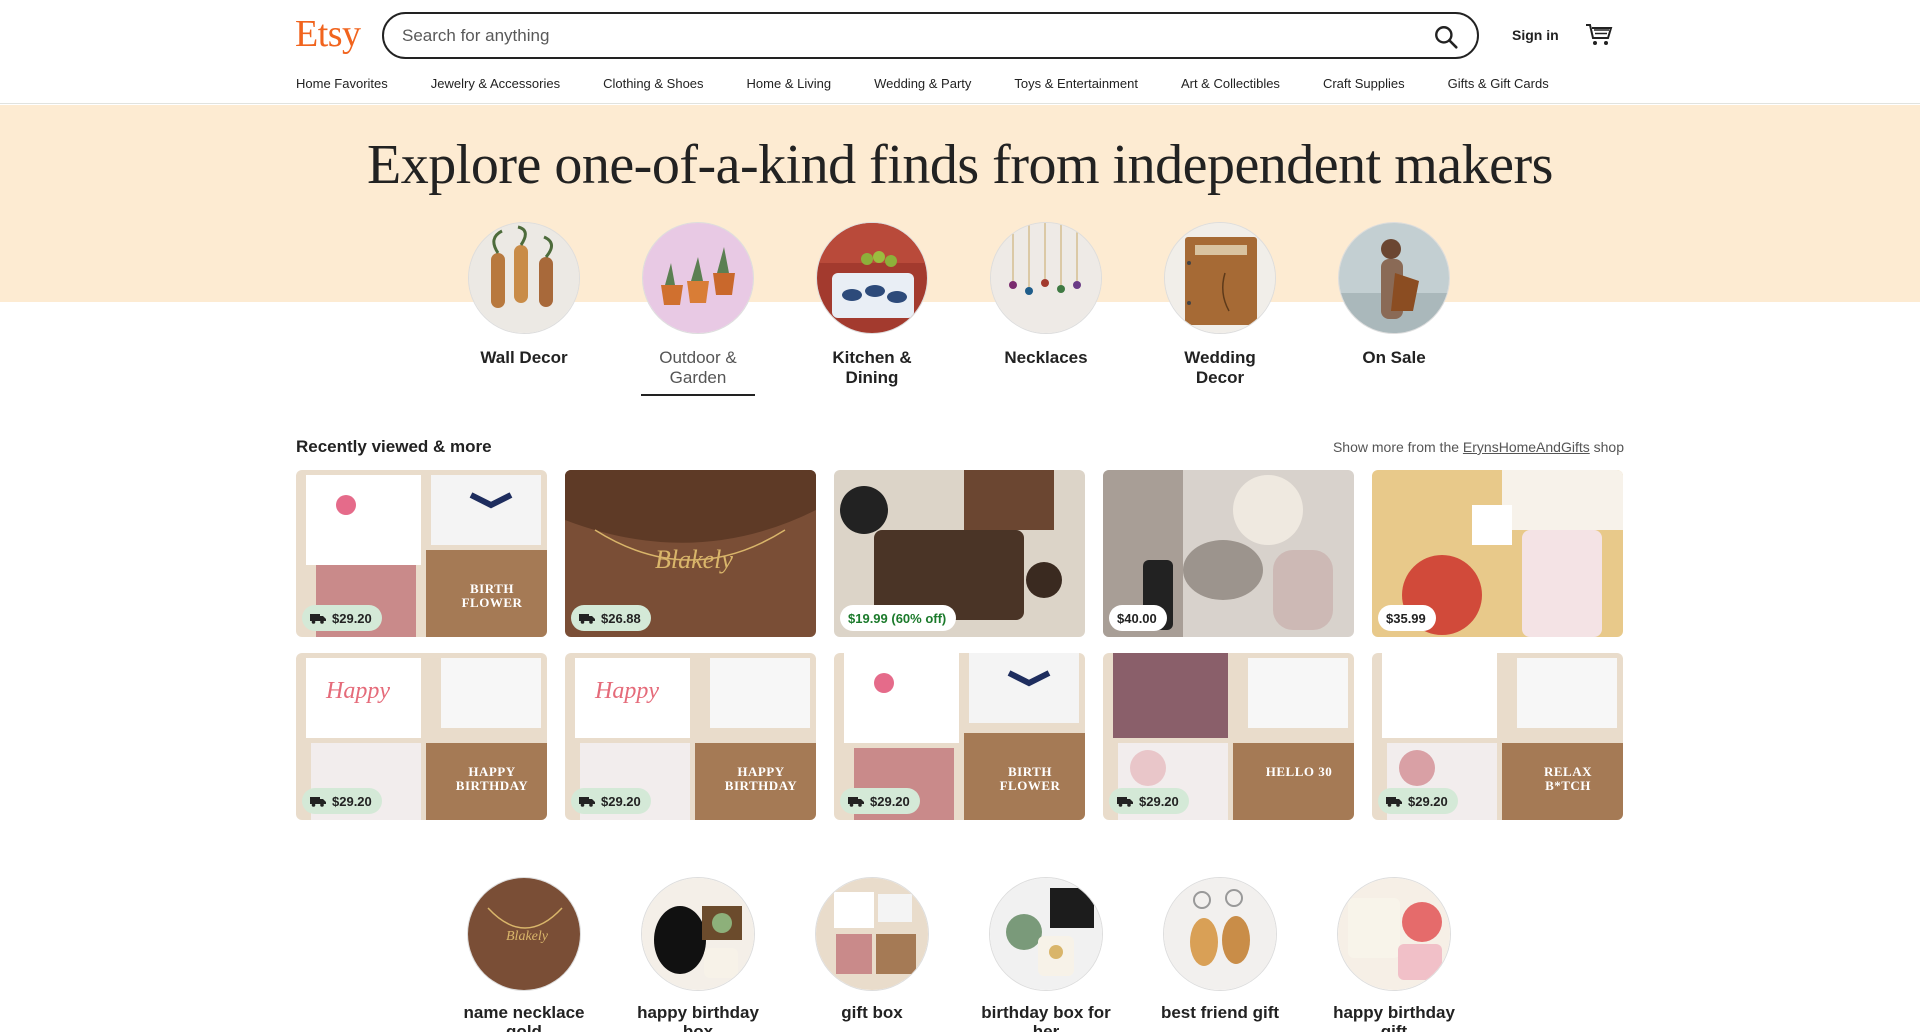  Describe the element at coordinates (694, 559) in the screenshot. I see `svg-text: Blakely` at that location.